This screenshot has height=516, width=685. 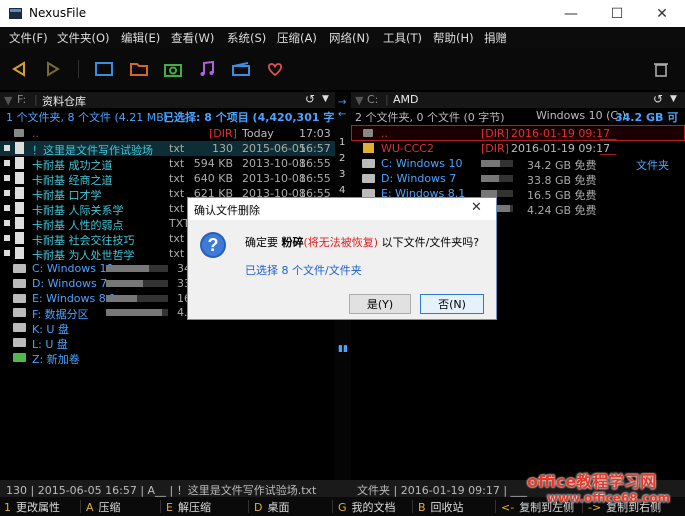 What do you see at coordinates (194, 507) in the screenshot?
I see `fkey-label: 解压缩` at bounding box center [194, 507].